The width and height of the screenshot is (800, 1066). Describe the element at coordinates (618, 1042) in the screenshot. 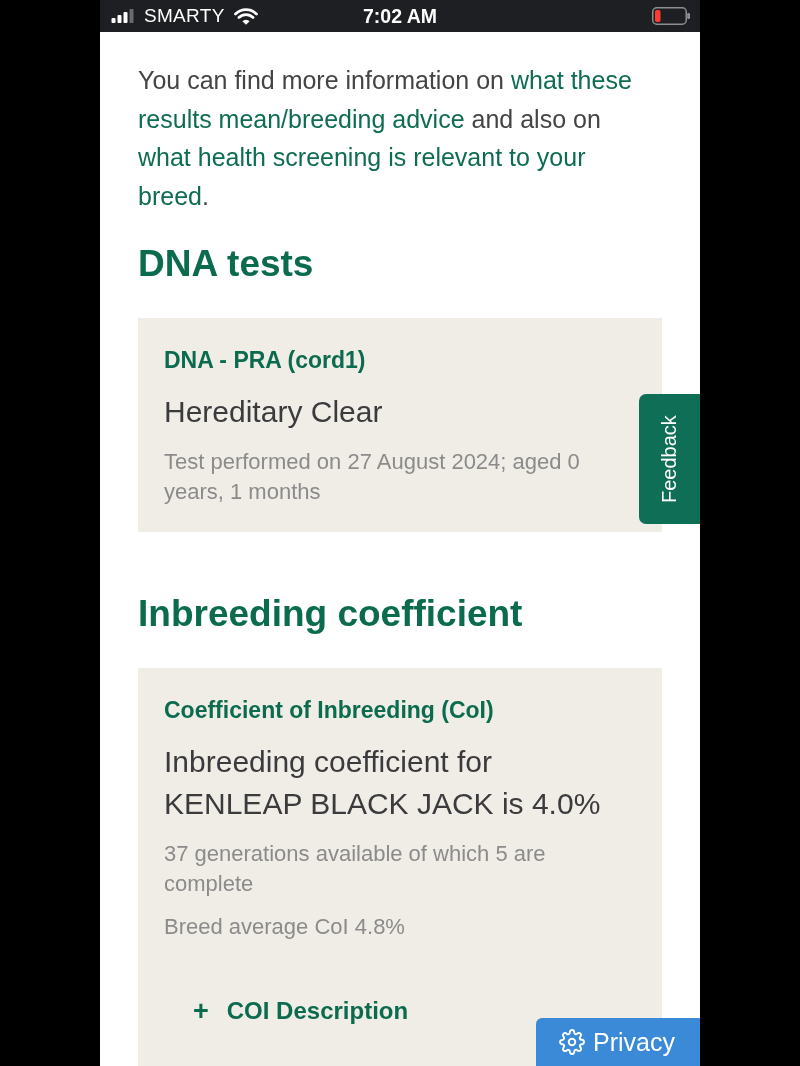

I see `privacy-button: Privacy` at that location.